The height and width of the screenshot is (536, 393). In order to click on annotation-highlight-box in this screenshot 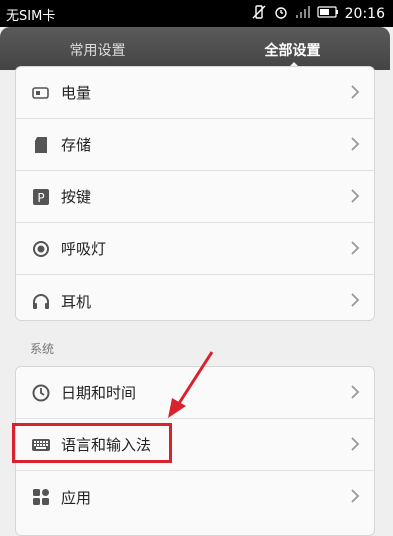, I will do `click(92, 443)`.